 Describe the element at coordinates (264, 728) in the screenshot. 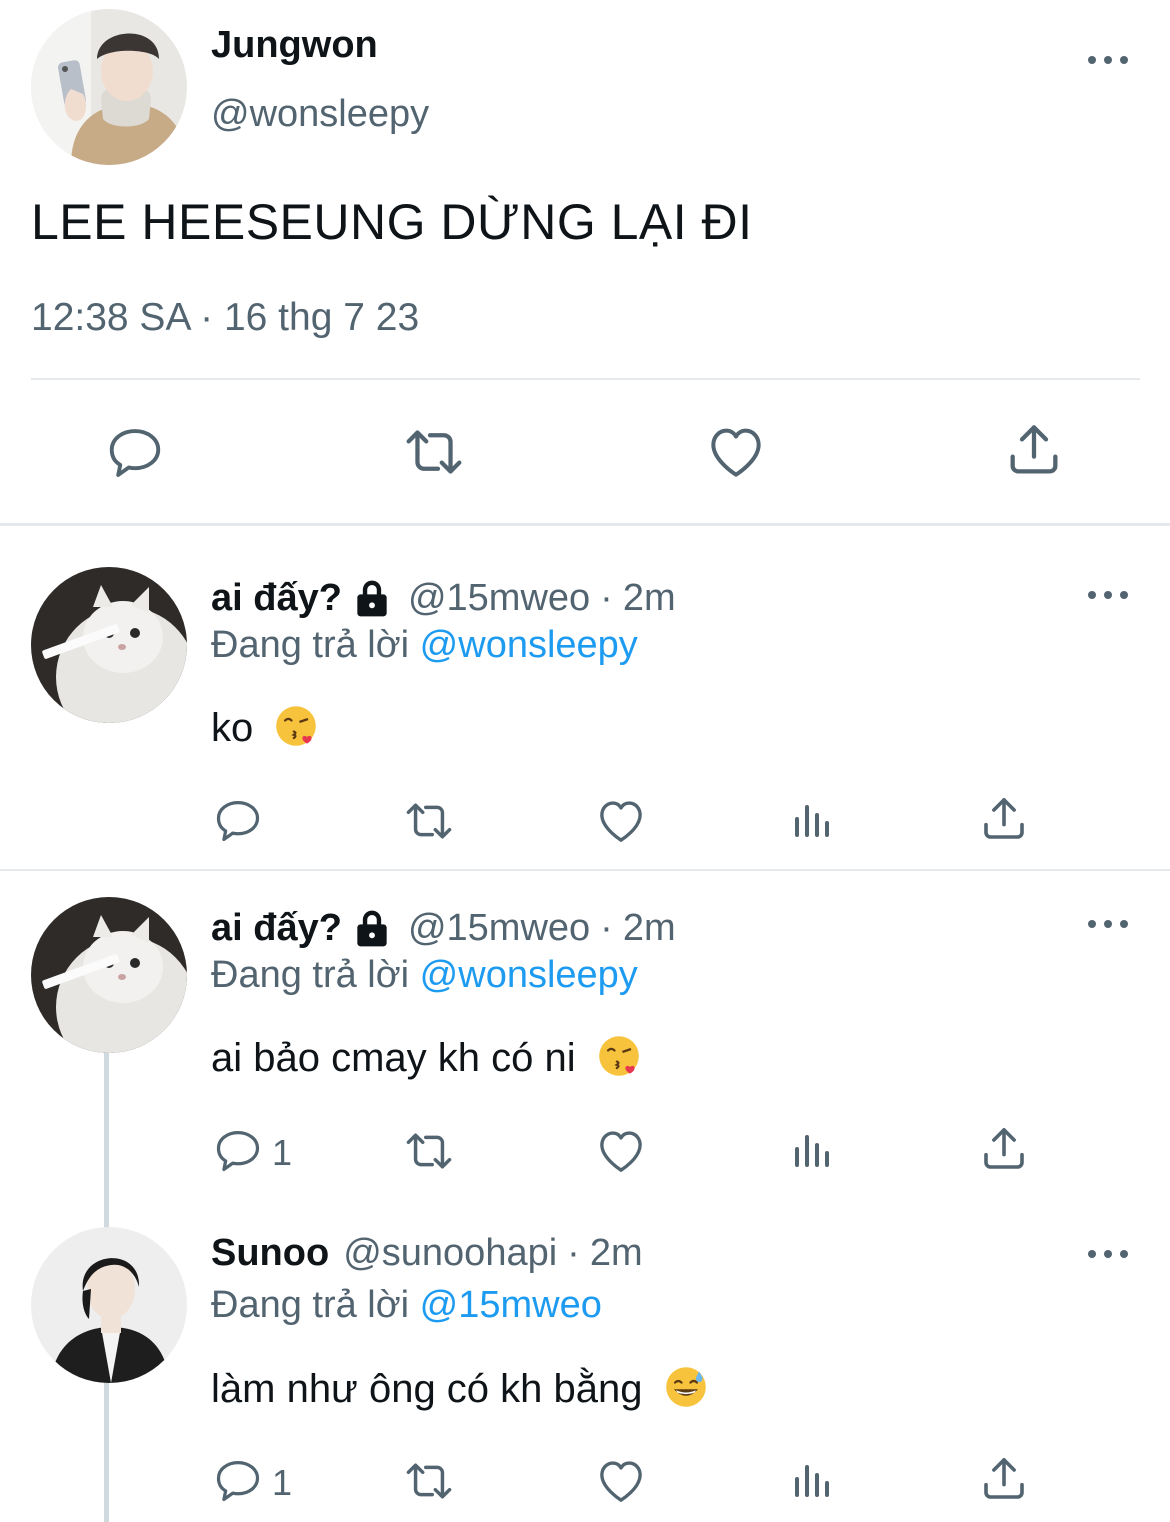

I see `reply-text: ko` at that location.